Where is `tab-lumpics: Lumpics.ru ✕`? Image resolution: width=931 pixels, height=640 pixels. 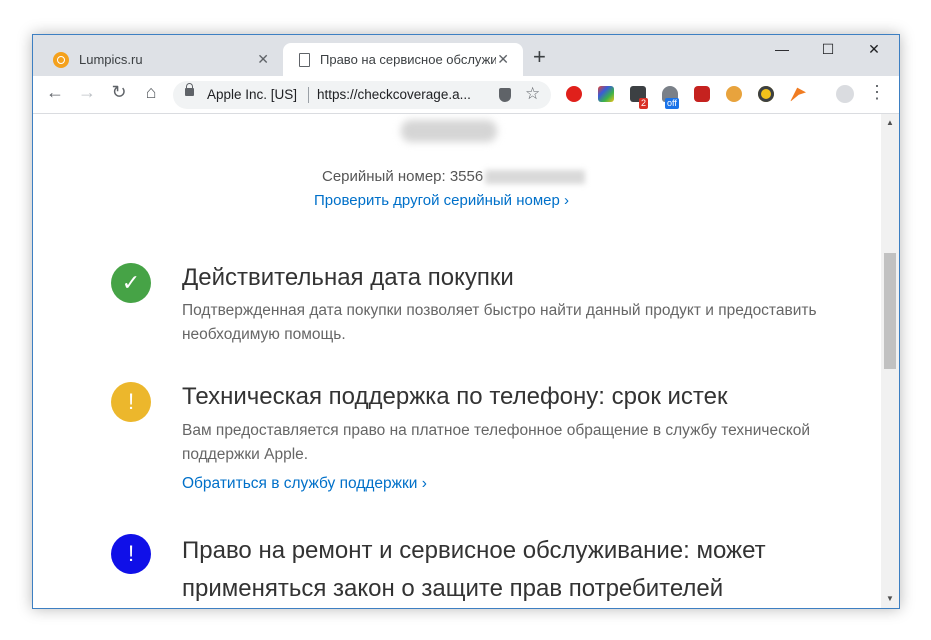
tab-lumpics: Lumpics.ru ✕ is located at coordinates (161, 59).